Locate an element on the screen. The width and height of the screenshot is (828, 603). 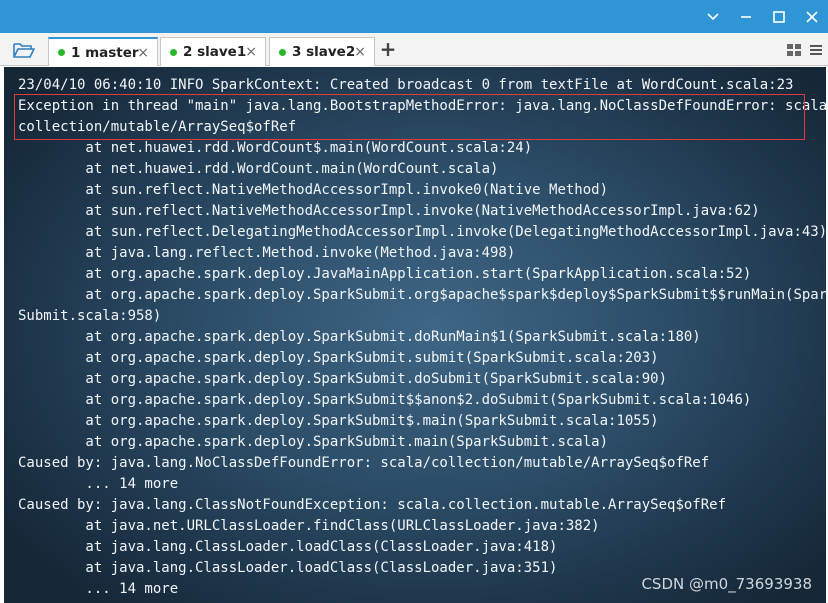
tab-master: 1 master × is located at coordinates (103, 51).